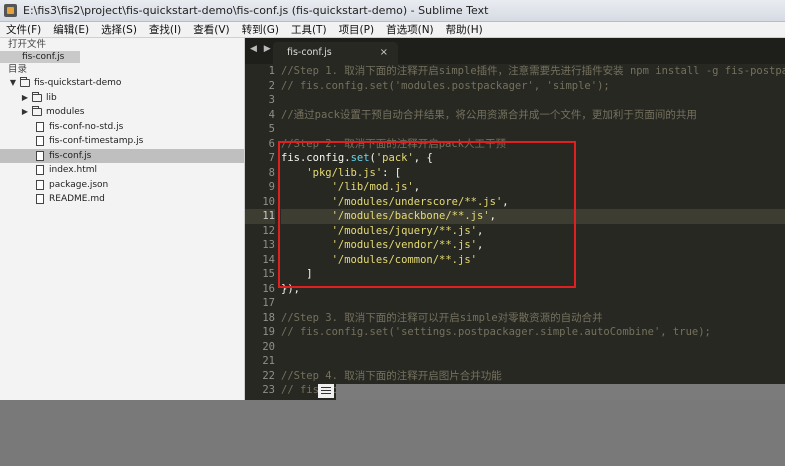 The height and width of the screenshot is (466, 785). Describe the element at coordinates (271, 71) in the screenshot. I see `line-number: 1` at that location.